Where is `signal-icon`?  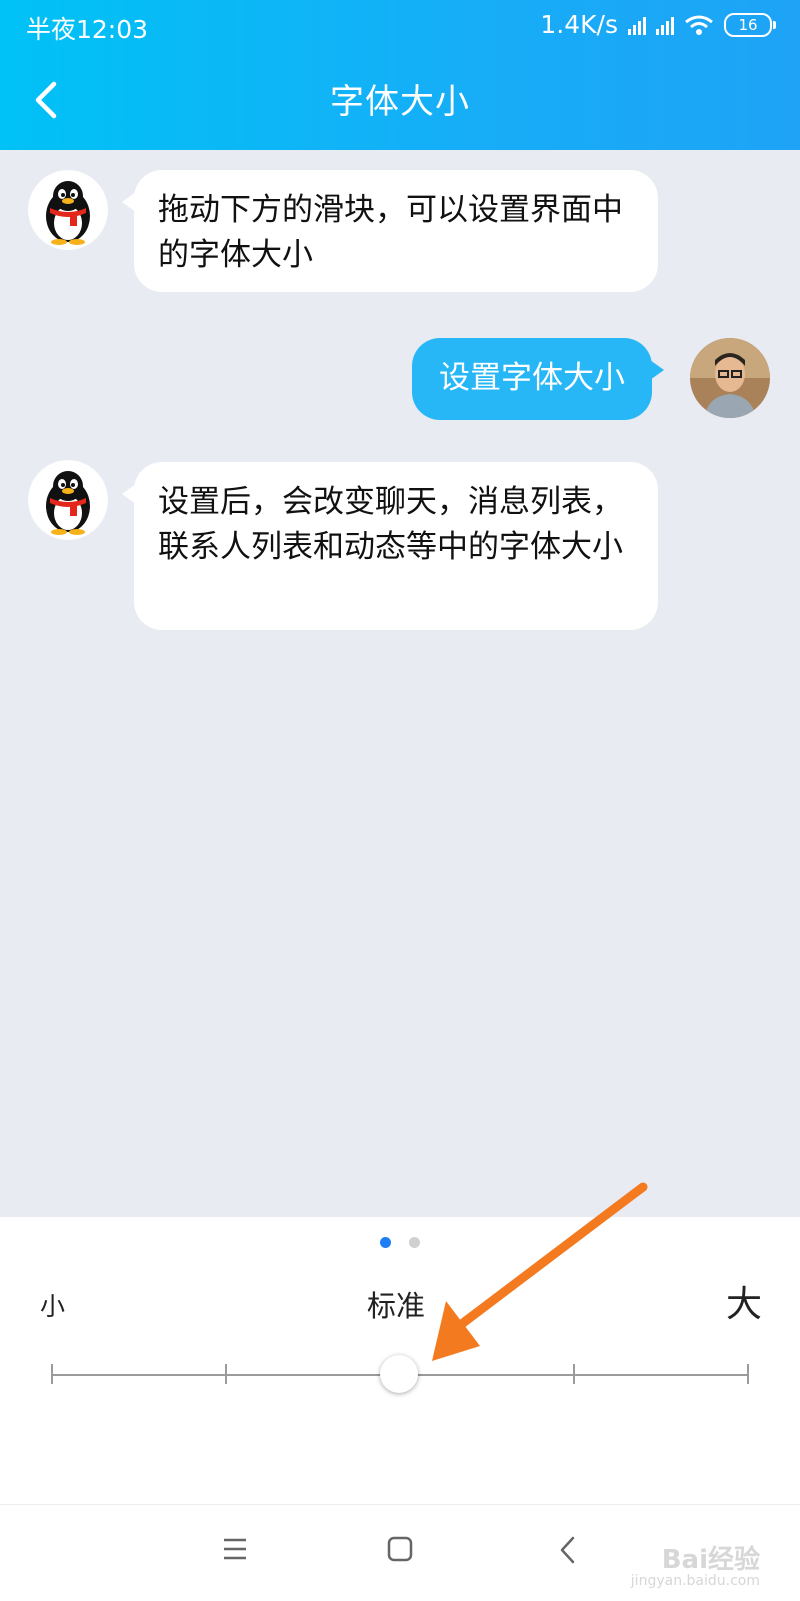 signal-icon is located at coordinates (637, 25).